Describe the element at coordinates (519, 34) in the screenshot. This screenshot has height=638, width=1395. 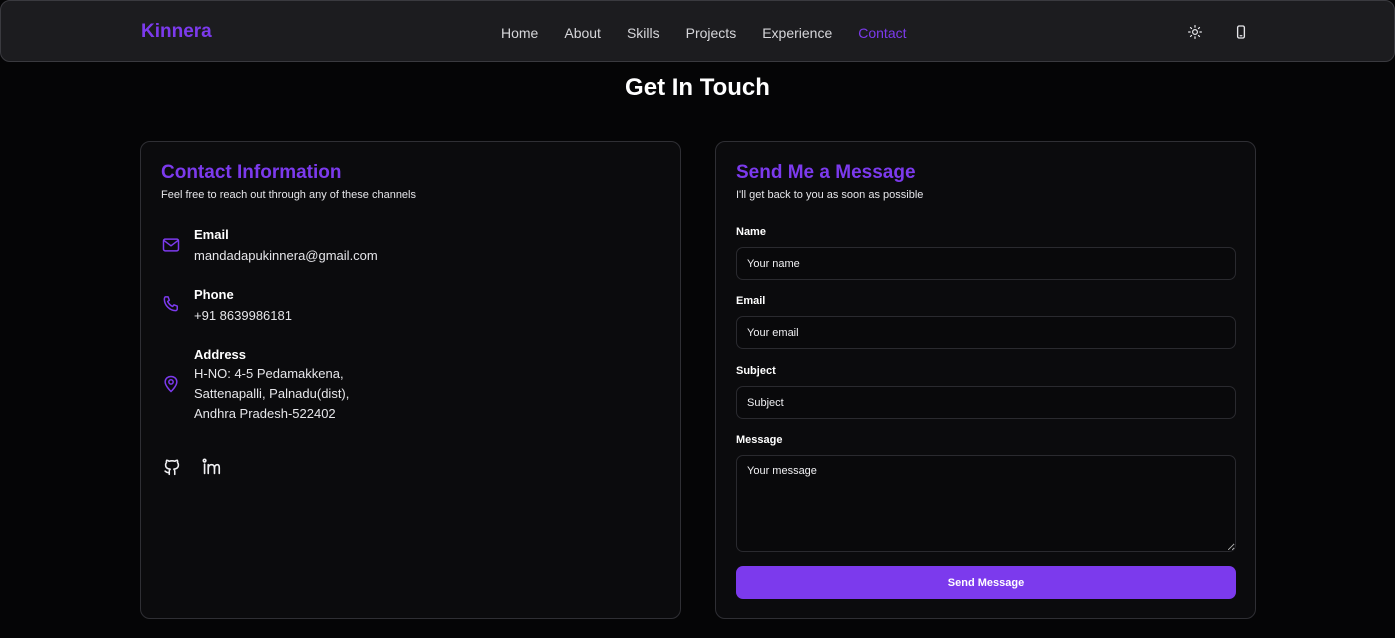
I see `nav-link-home: Home` at that location.